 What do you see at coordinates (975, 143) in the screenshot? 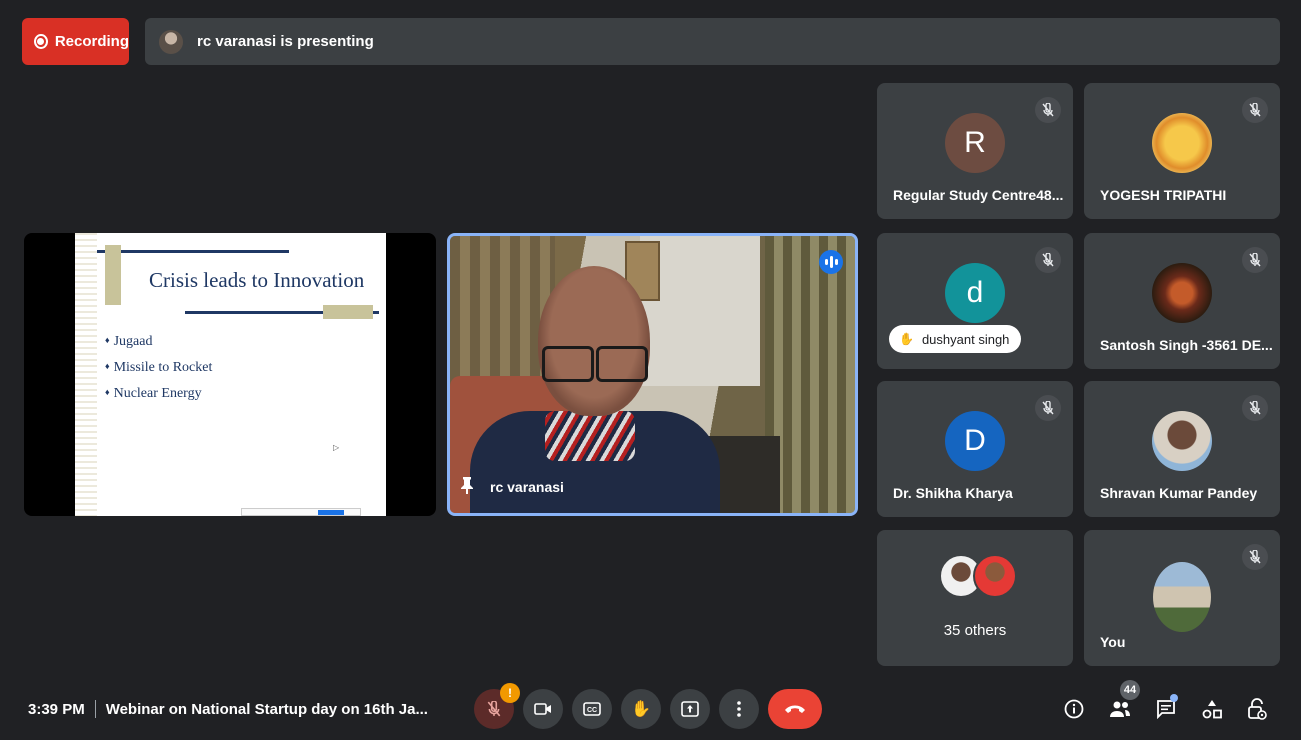
I see `avatar: R` at bounding box center [975, 143].